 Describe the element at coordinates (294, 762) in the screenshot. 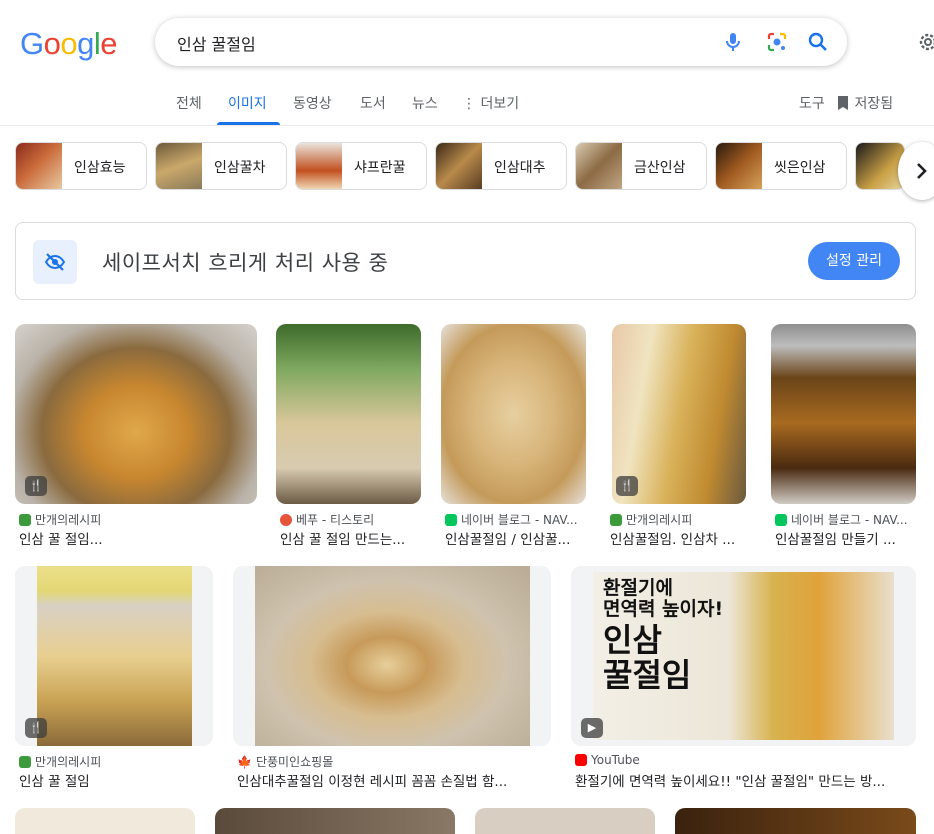

I see `source-label: 단풍미인쇼핑몰` at that location.